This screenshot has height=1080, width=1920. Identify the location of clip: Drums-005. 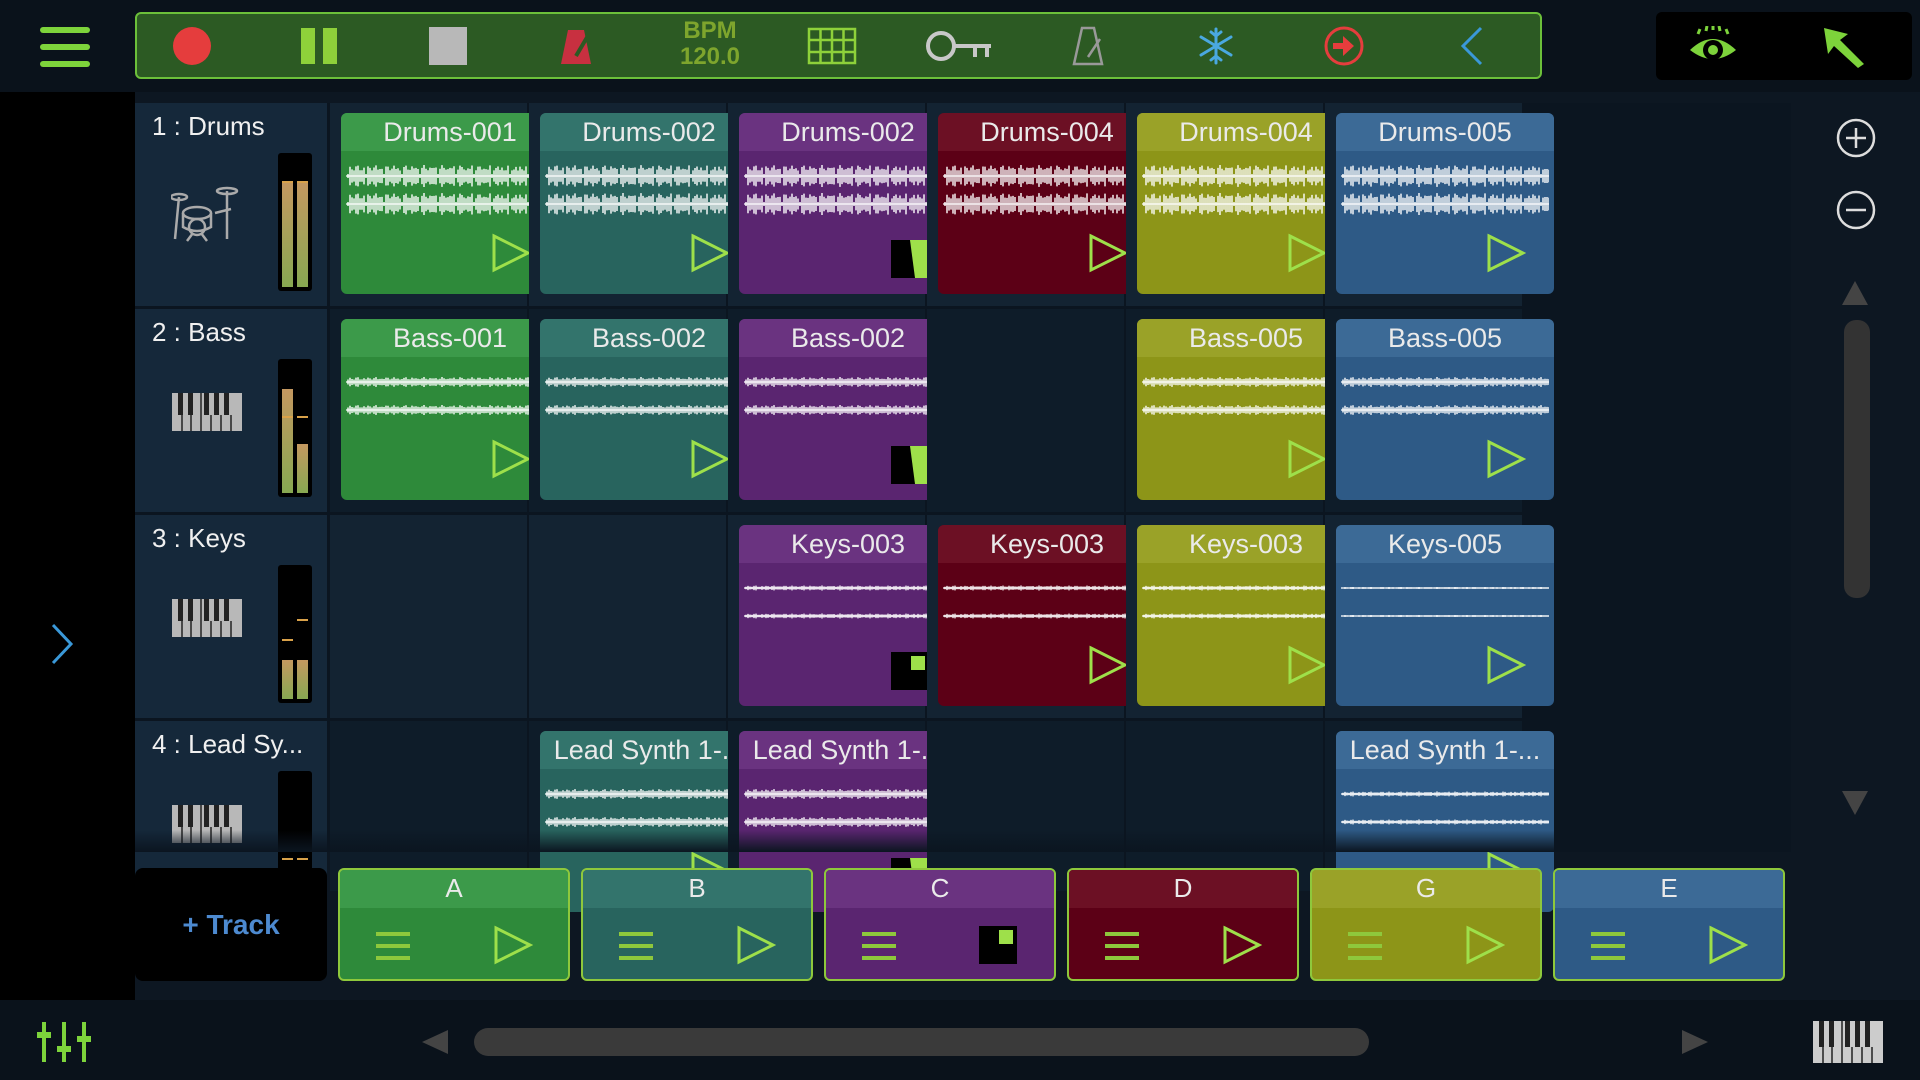
(1445, 203).